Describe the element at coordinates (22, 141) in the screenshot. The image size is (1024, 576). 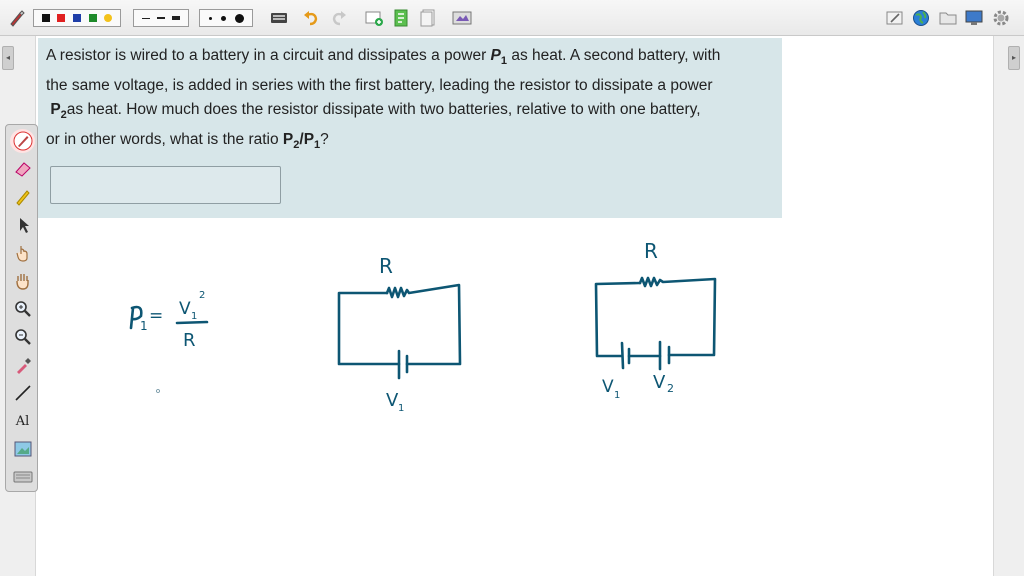
I see `pen-icon` at that location.